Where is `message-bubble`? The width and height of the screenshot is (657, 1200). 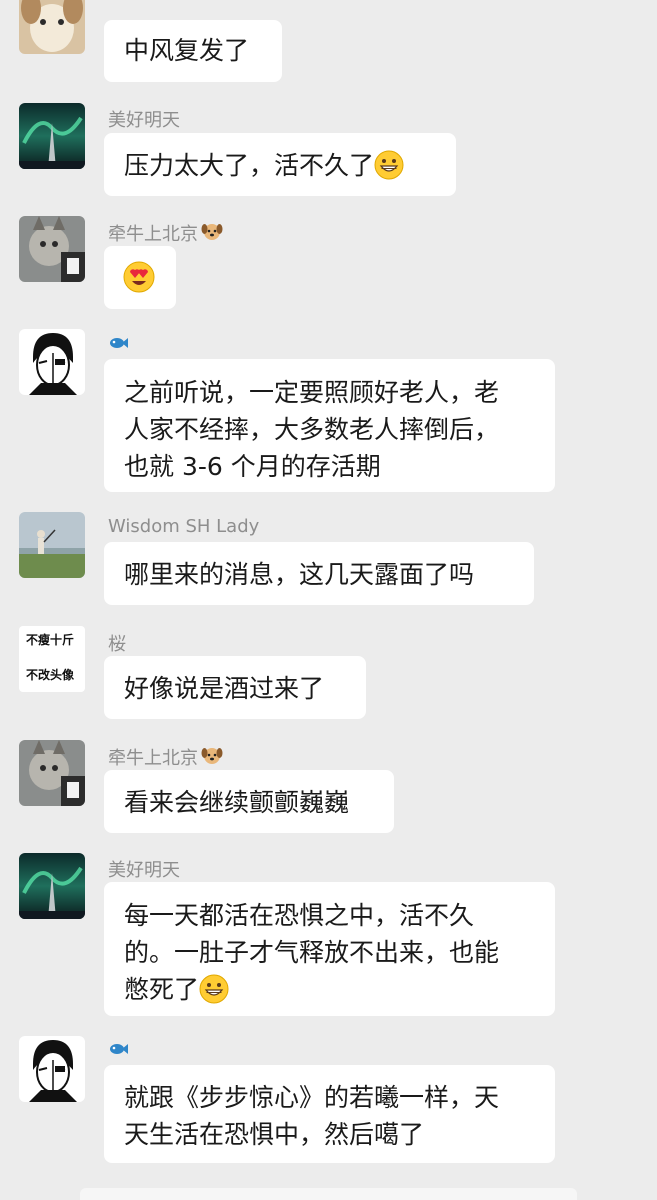 message-bubble is located at coordinates (140, 277).